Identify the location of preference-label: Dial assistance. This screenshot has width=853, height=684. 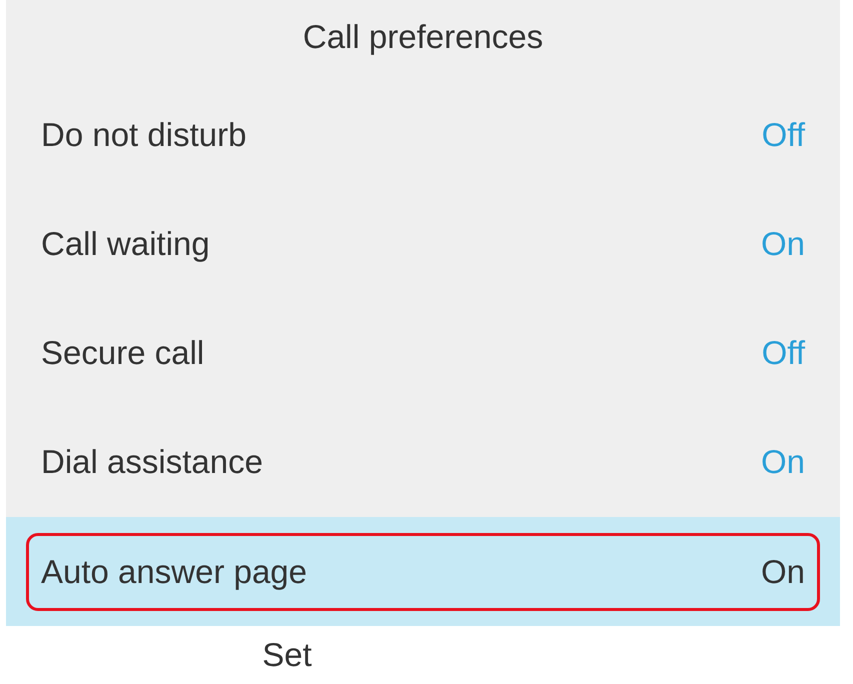
(152, 462).